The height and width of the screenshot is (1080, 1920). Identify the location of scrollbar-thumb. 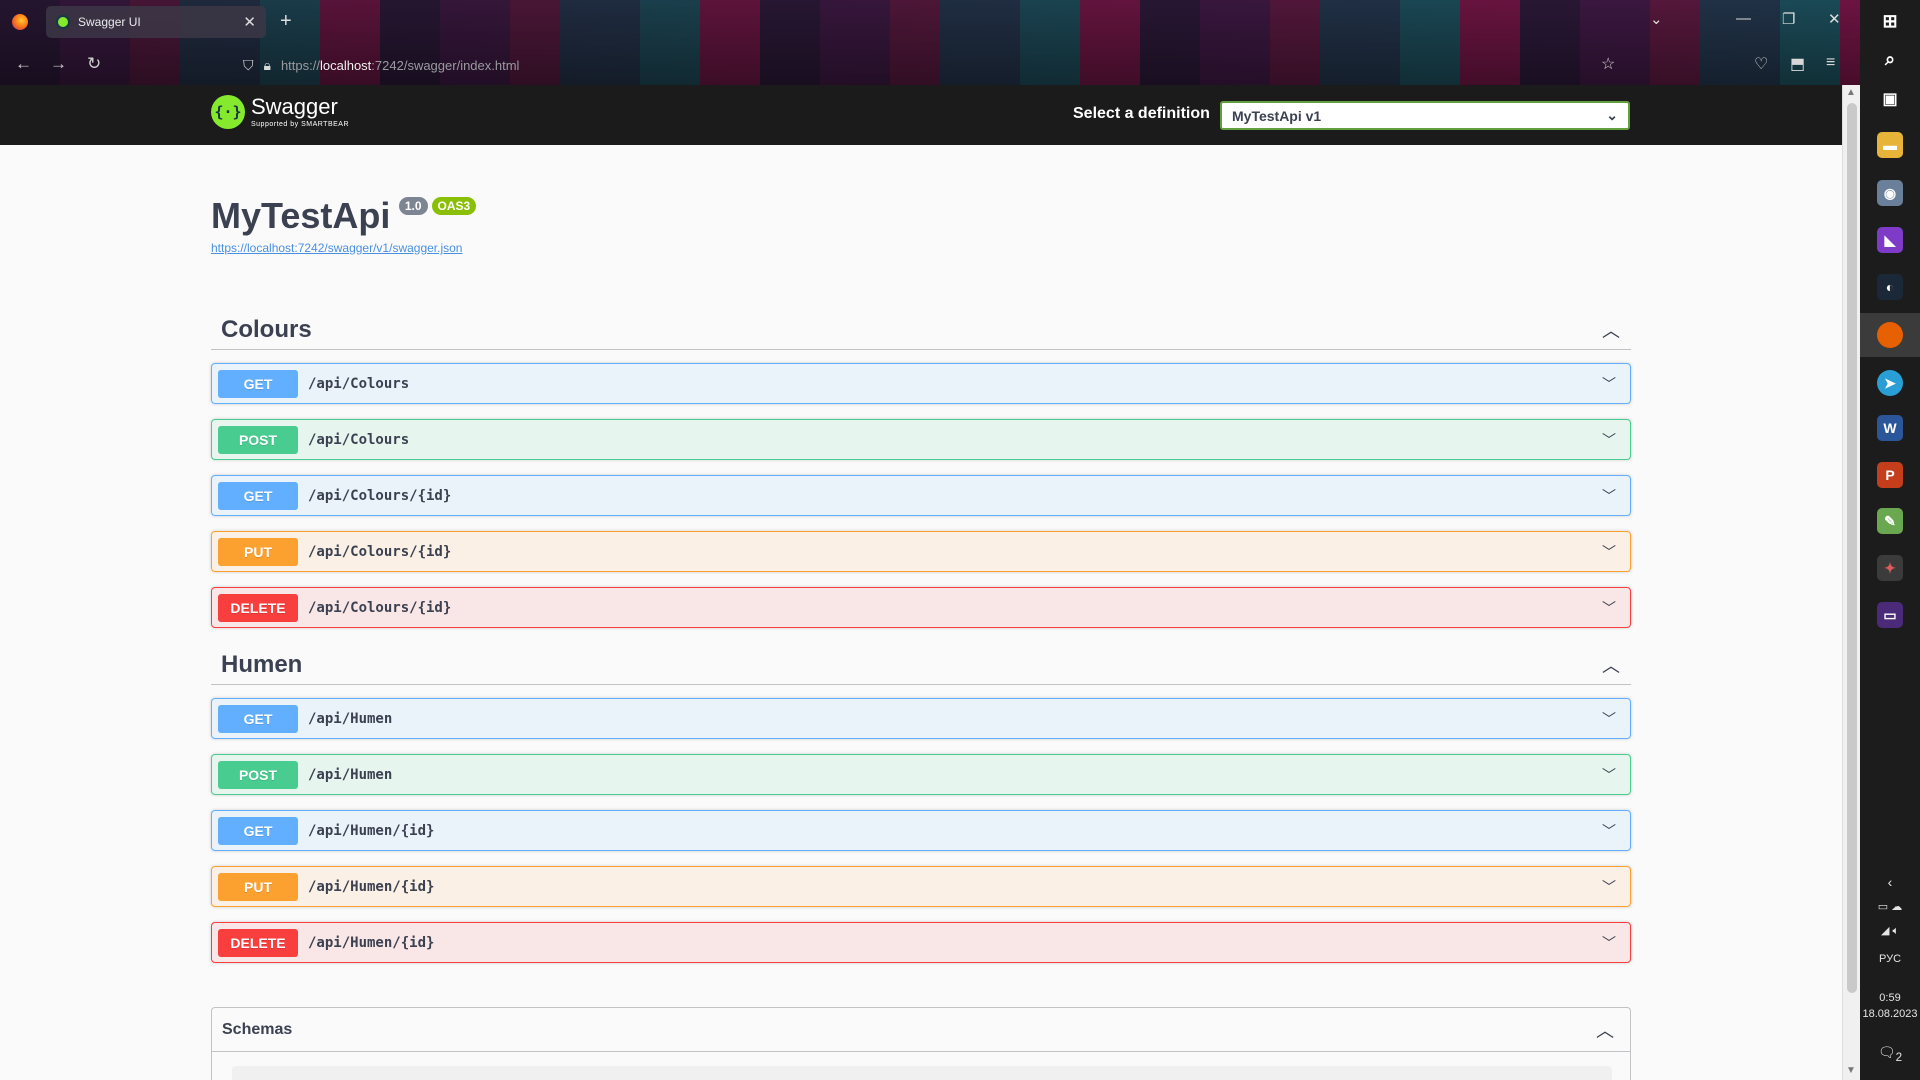
(1852, 548).